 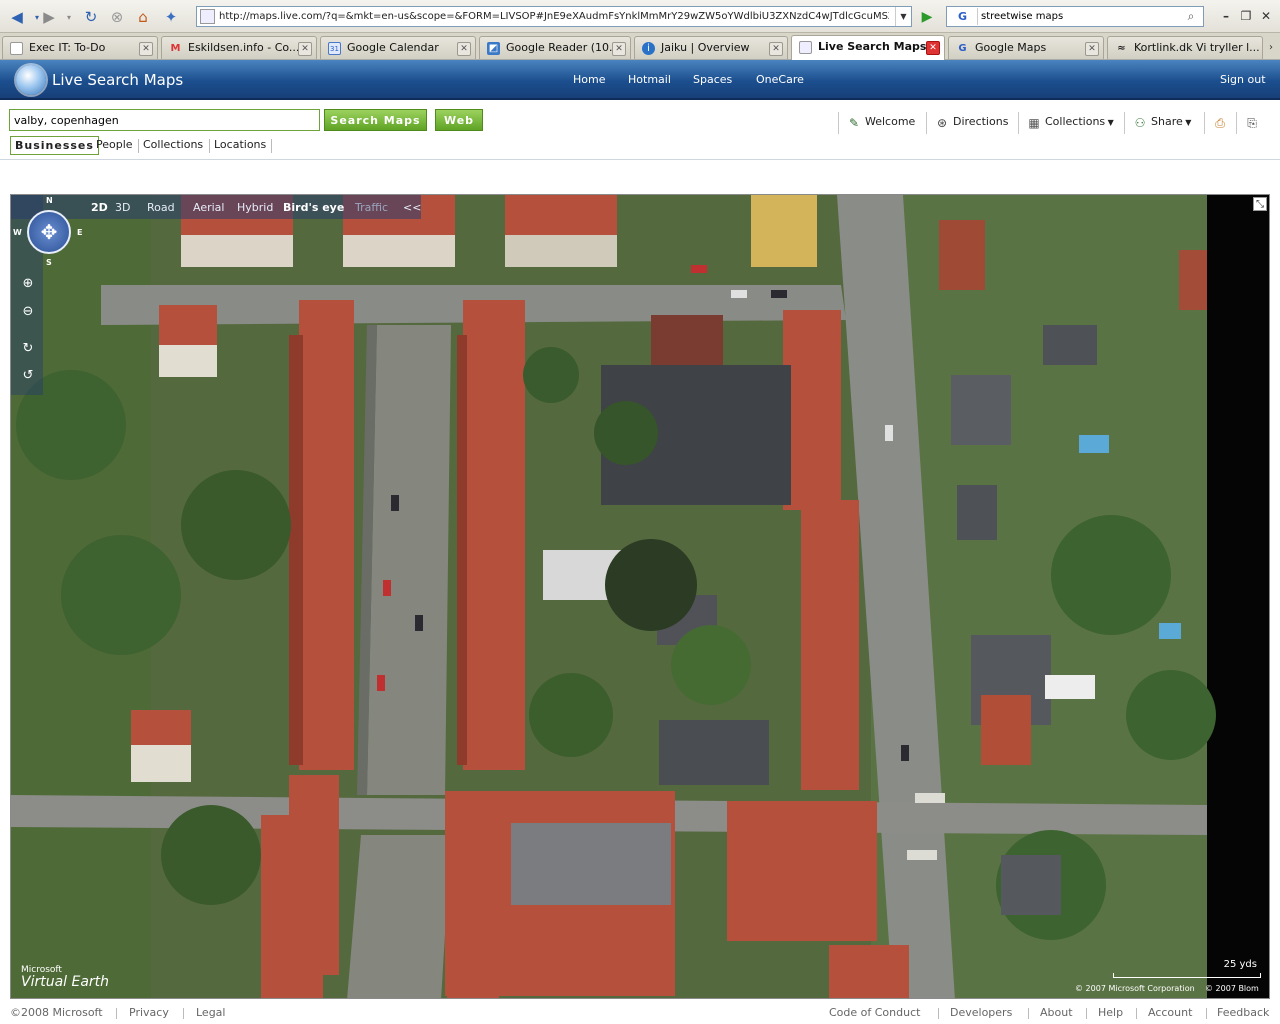 I want to click on send-button: ⎙, so click(x=1222, y=123).